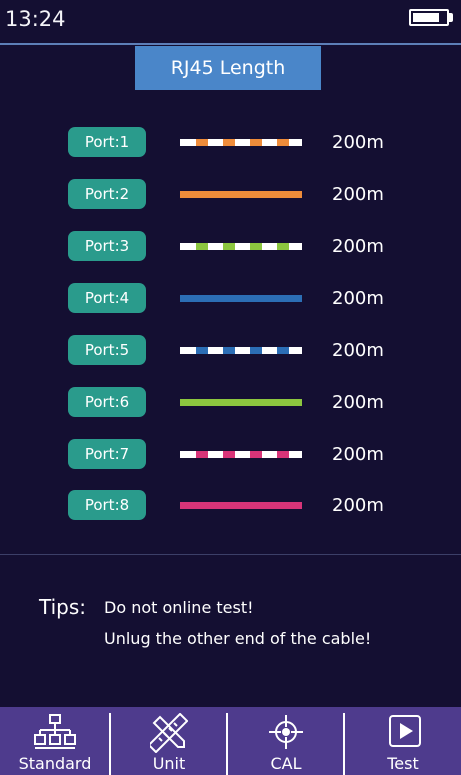 This screenshot has height=775, width=461. What do you see at coordinates (405, 731) in the screenshot?
I see `play-icon` at bounding box center [405, 731].